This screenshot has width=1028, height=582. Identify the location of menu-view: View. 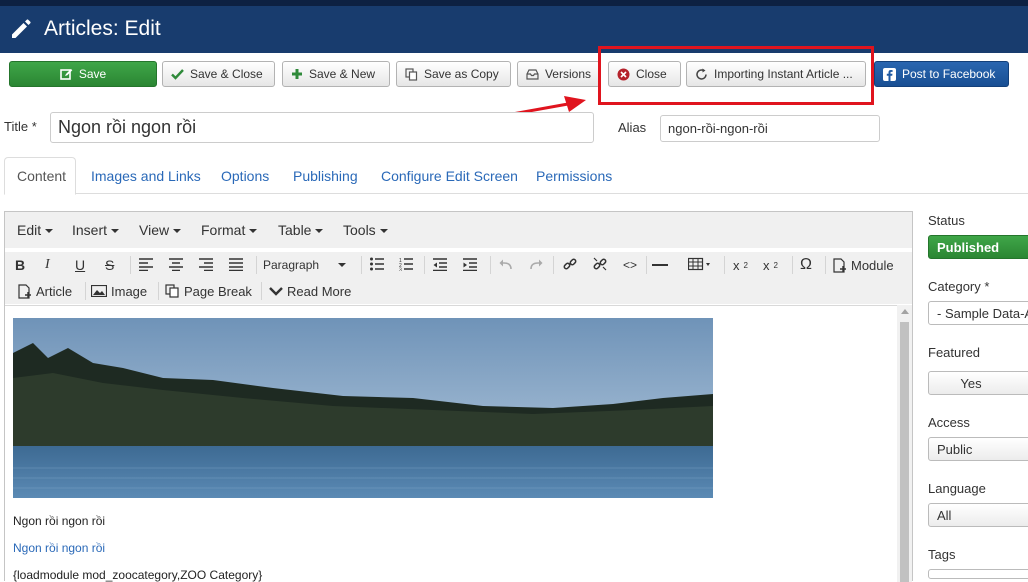
(160, 230).